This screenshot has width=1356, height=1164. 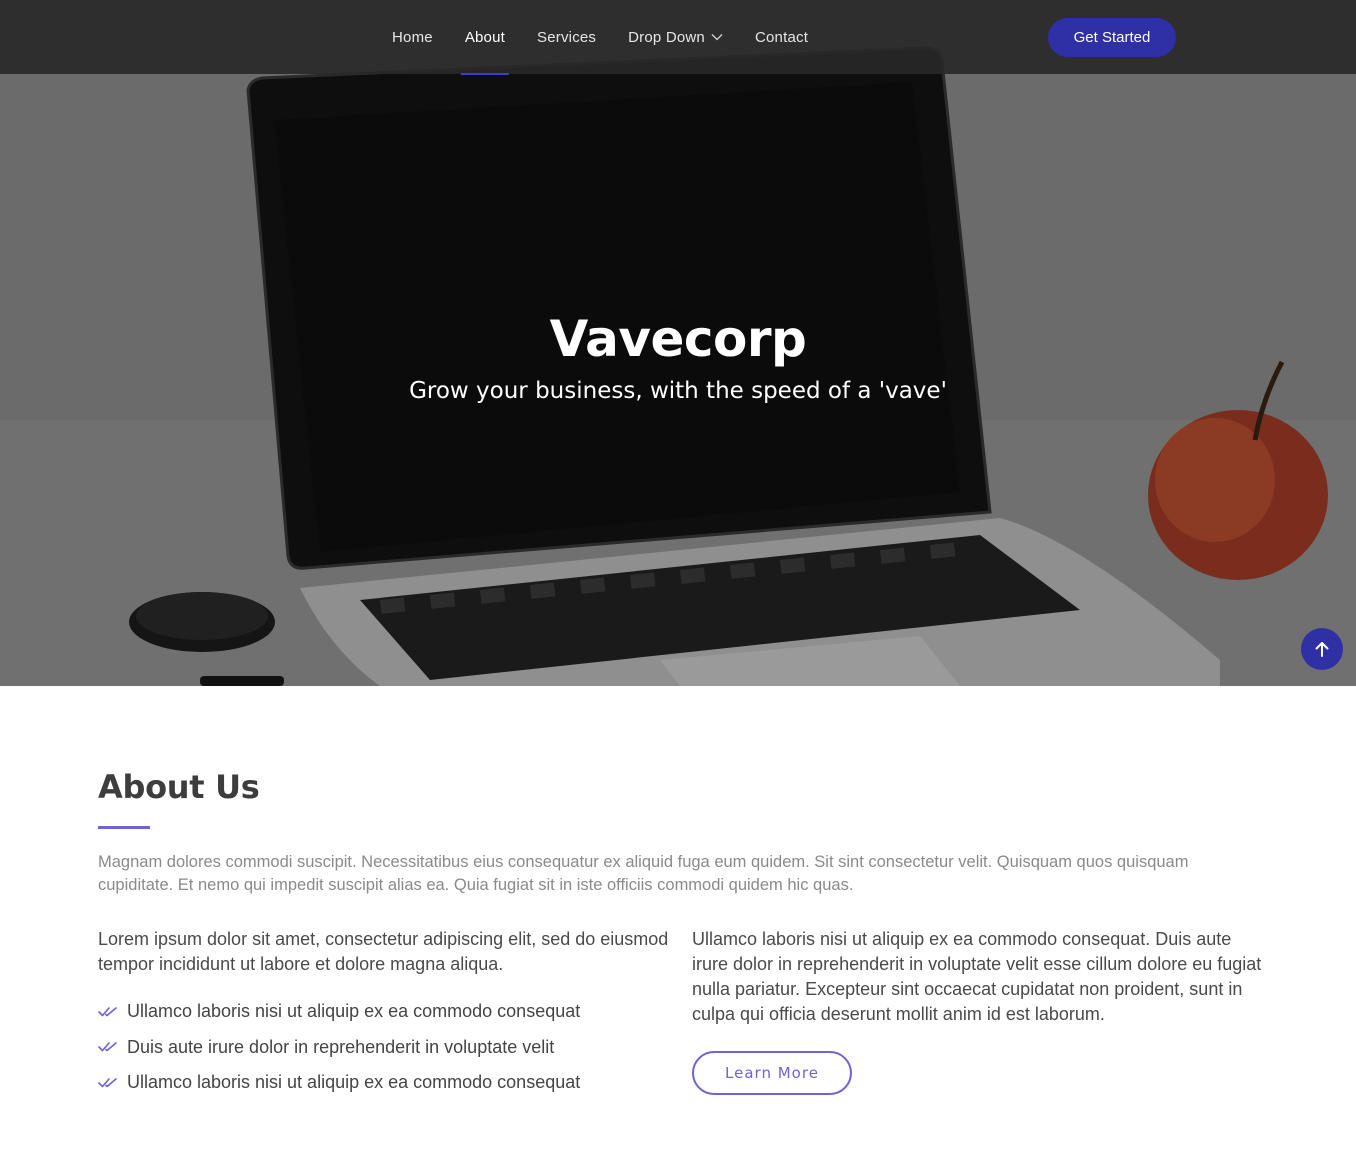 I want to click on hero-title: Vavecorp, so click(x=678, y=339).